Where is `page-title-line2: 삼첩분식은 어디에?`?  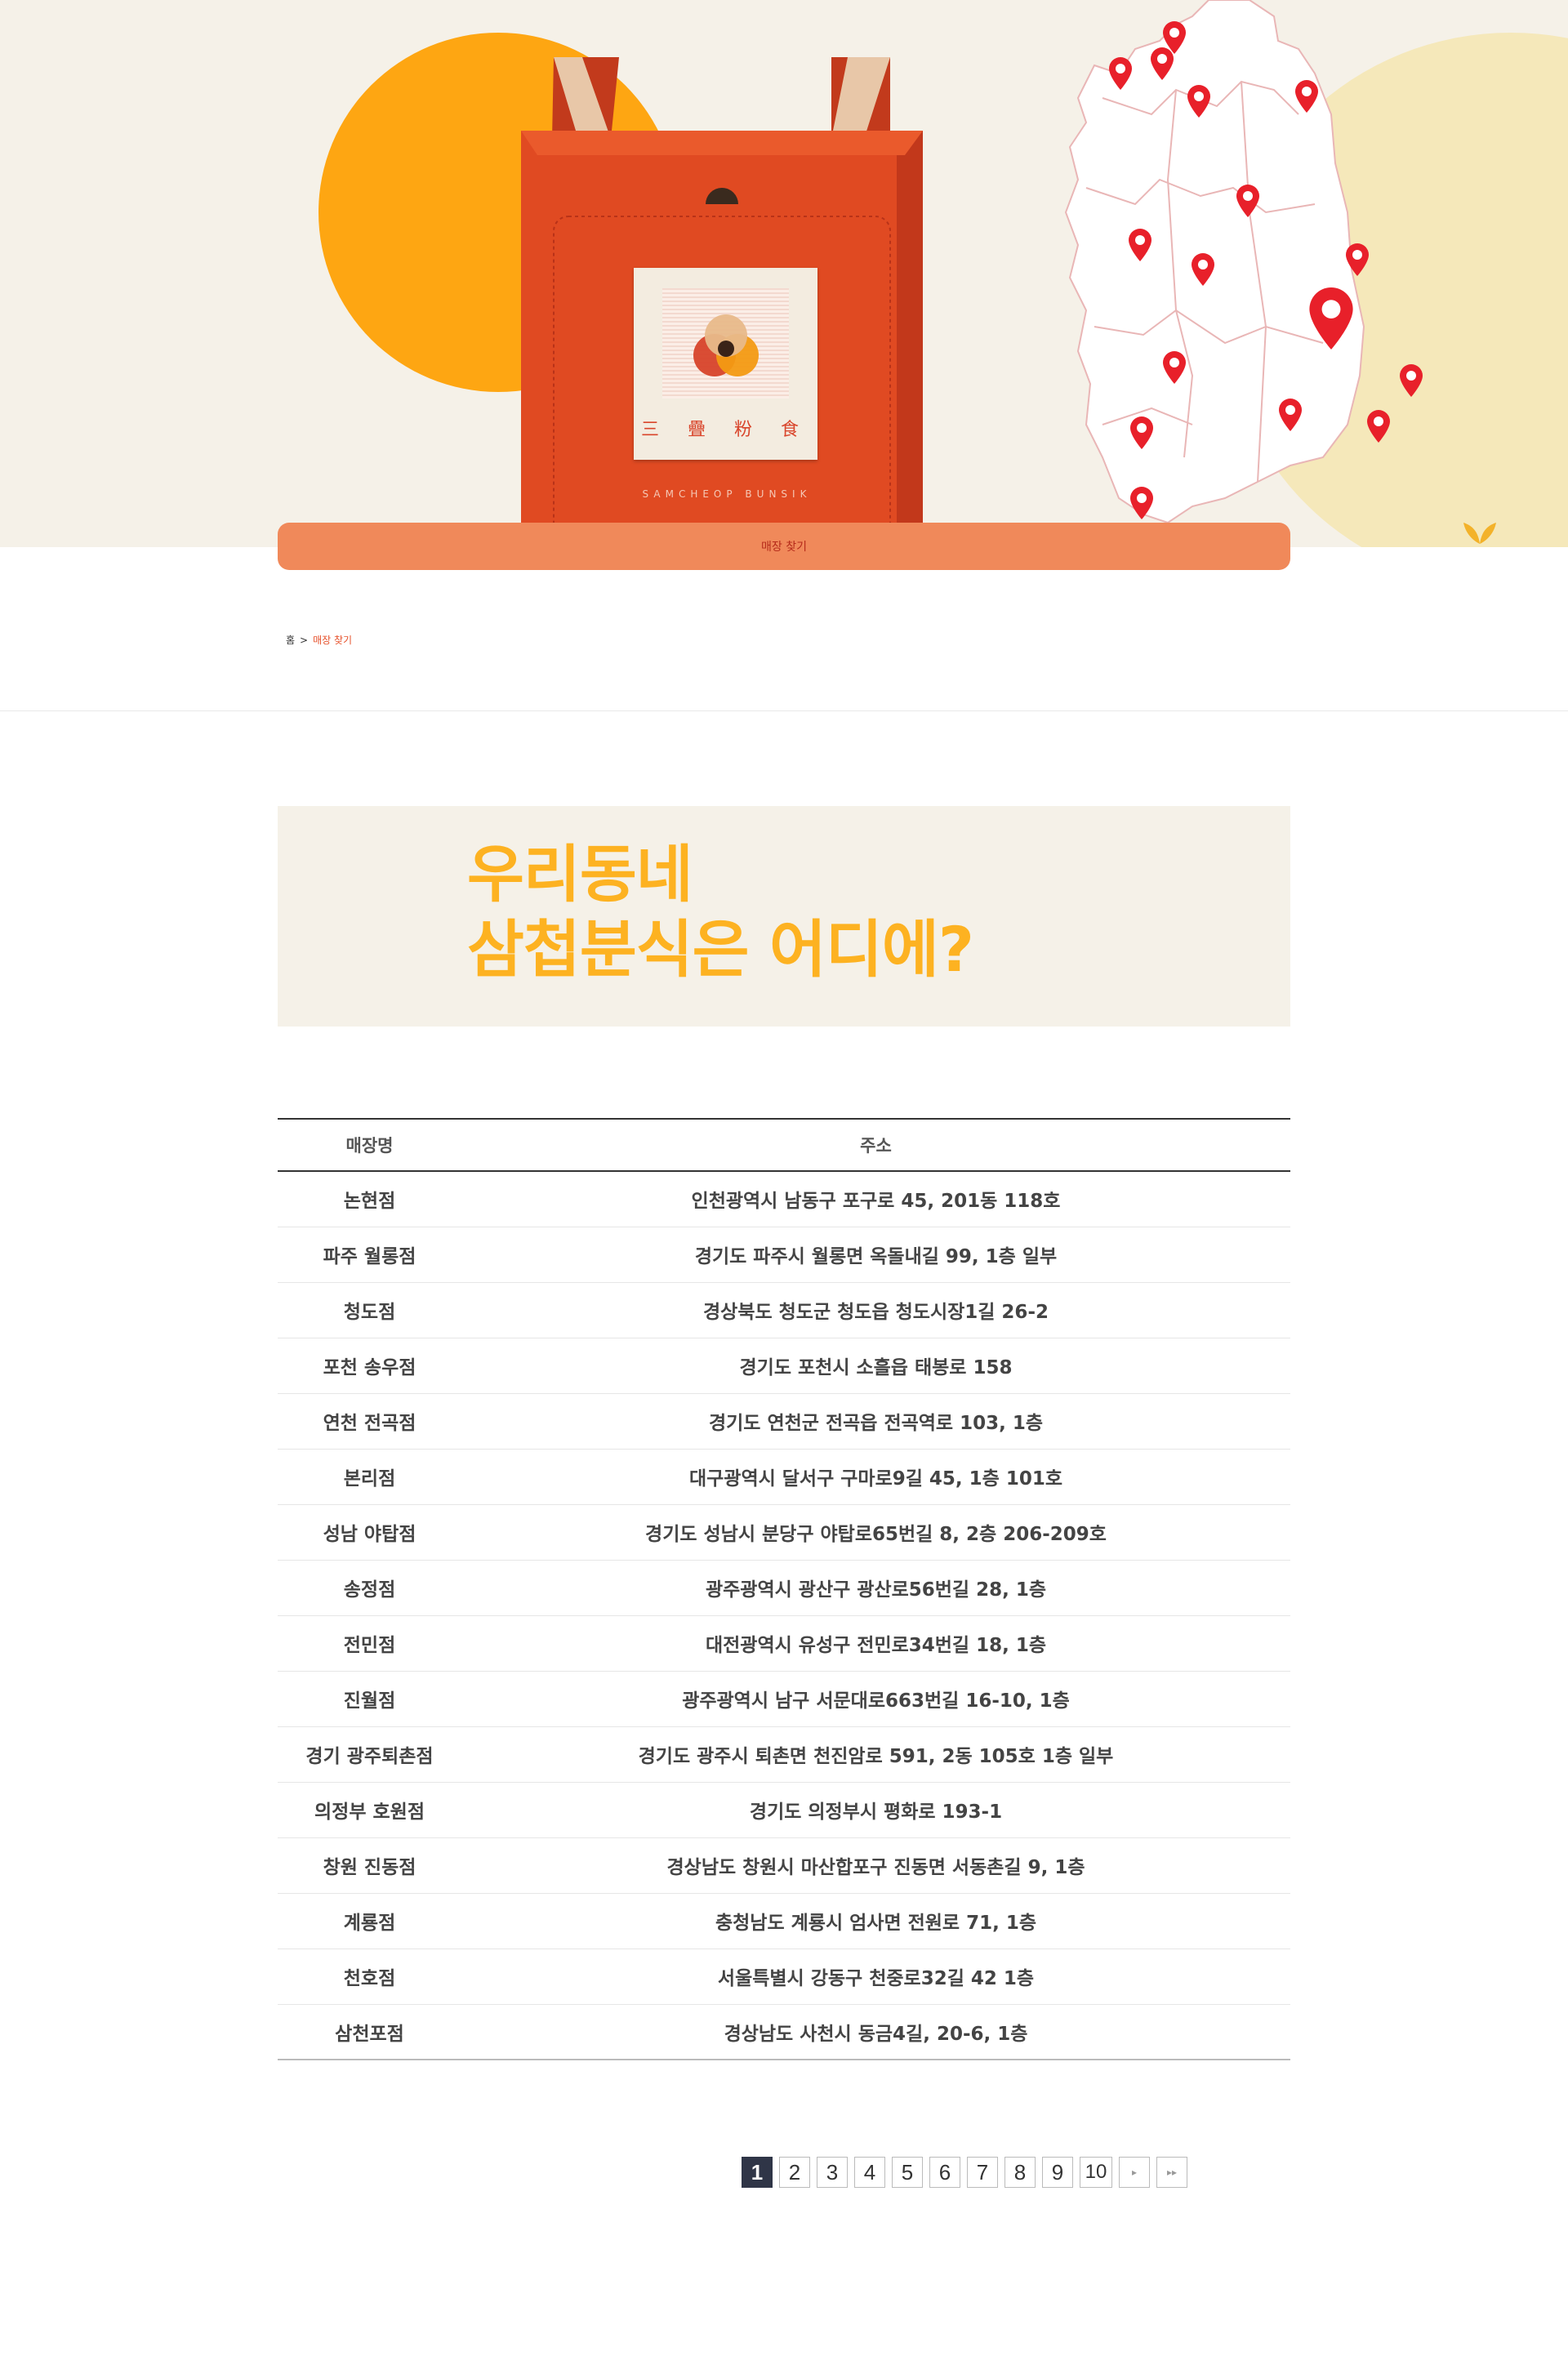
page-title-line2: 삼첩분식은 어디에? is located at coordinates (720, 950).